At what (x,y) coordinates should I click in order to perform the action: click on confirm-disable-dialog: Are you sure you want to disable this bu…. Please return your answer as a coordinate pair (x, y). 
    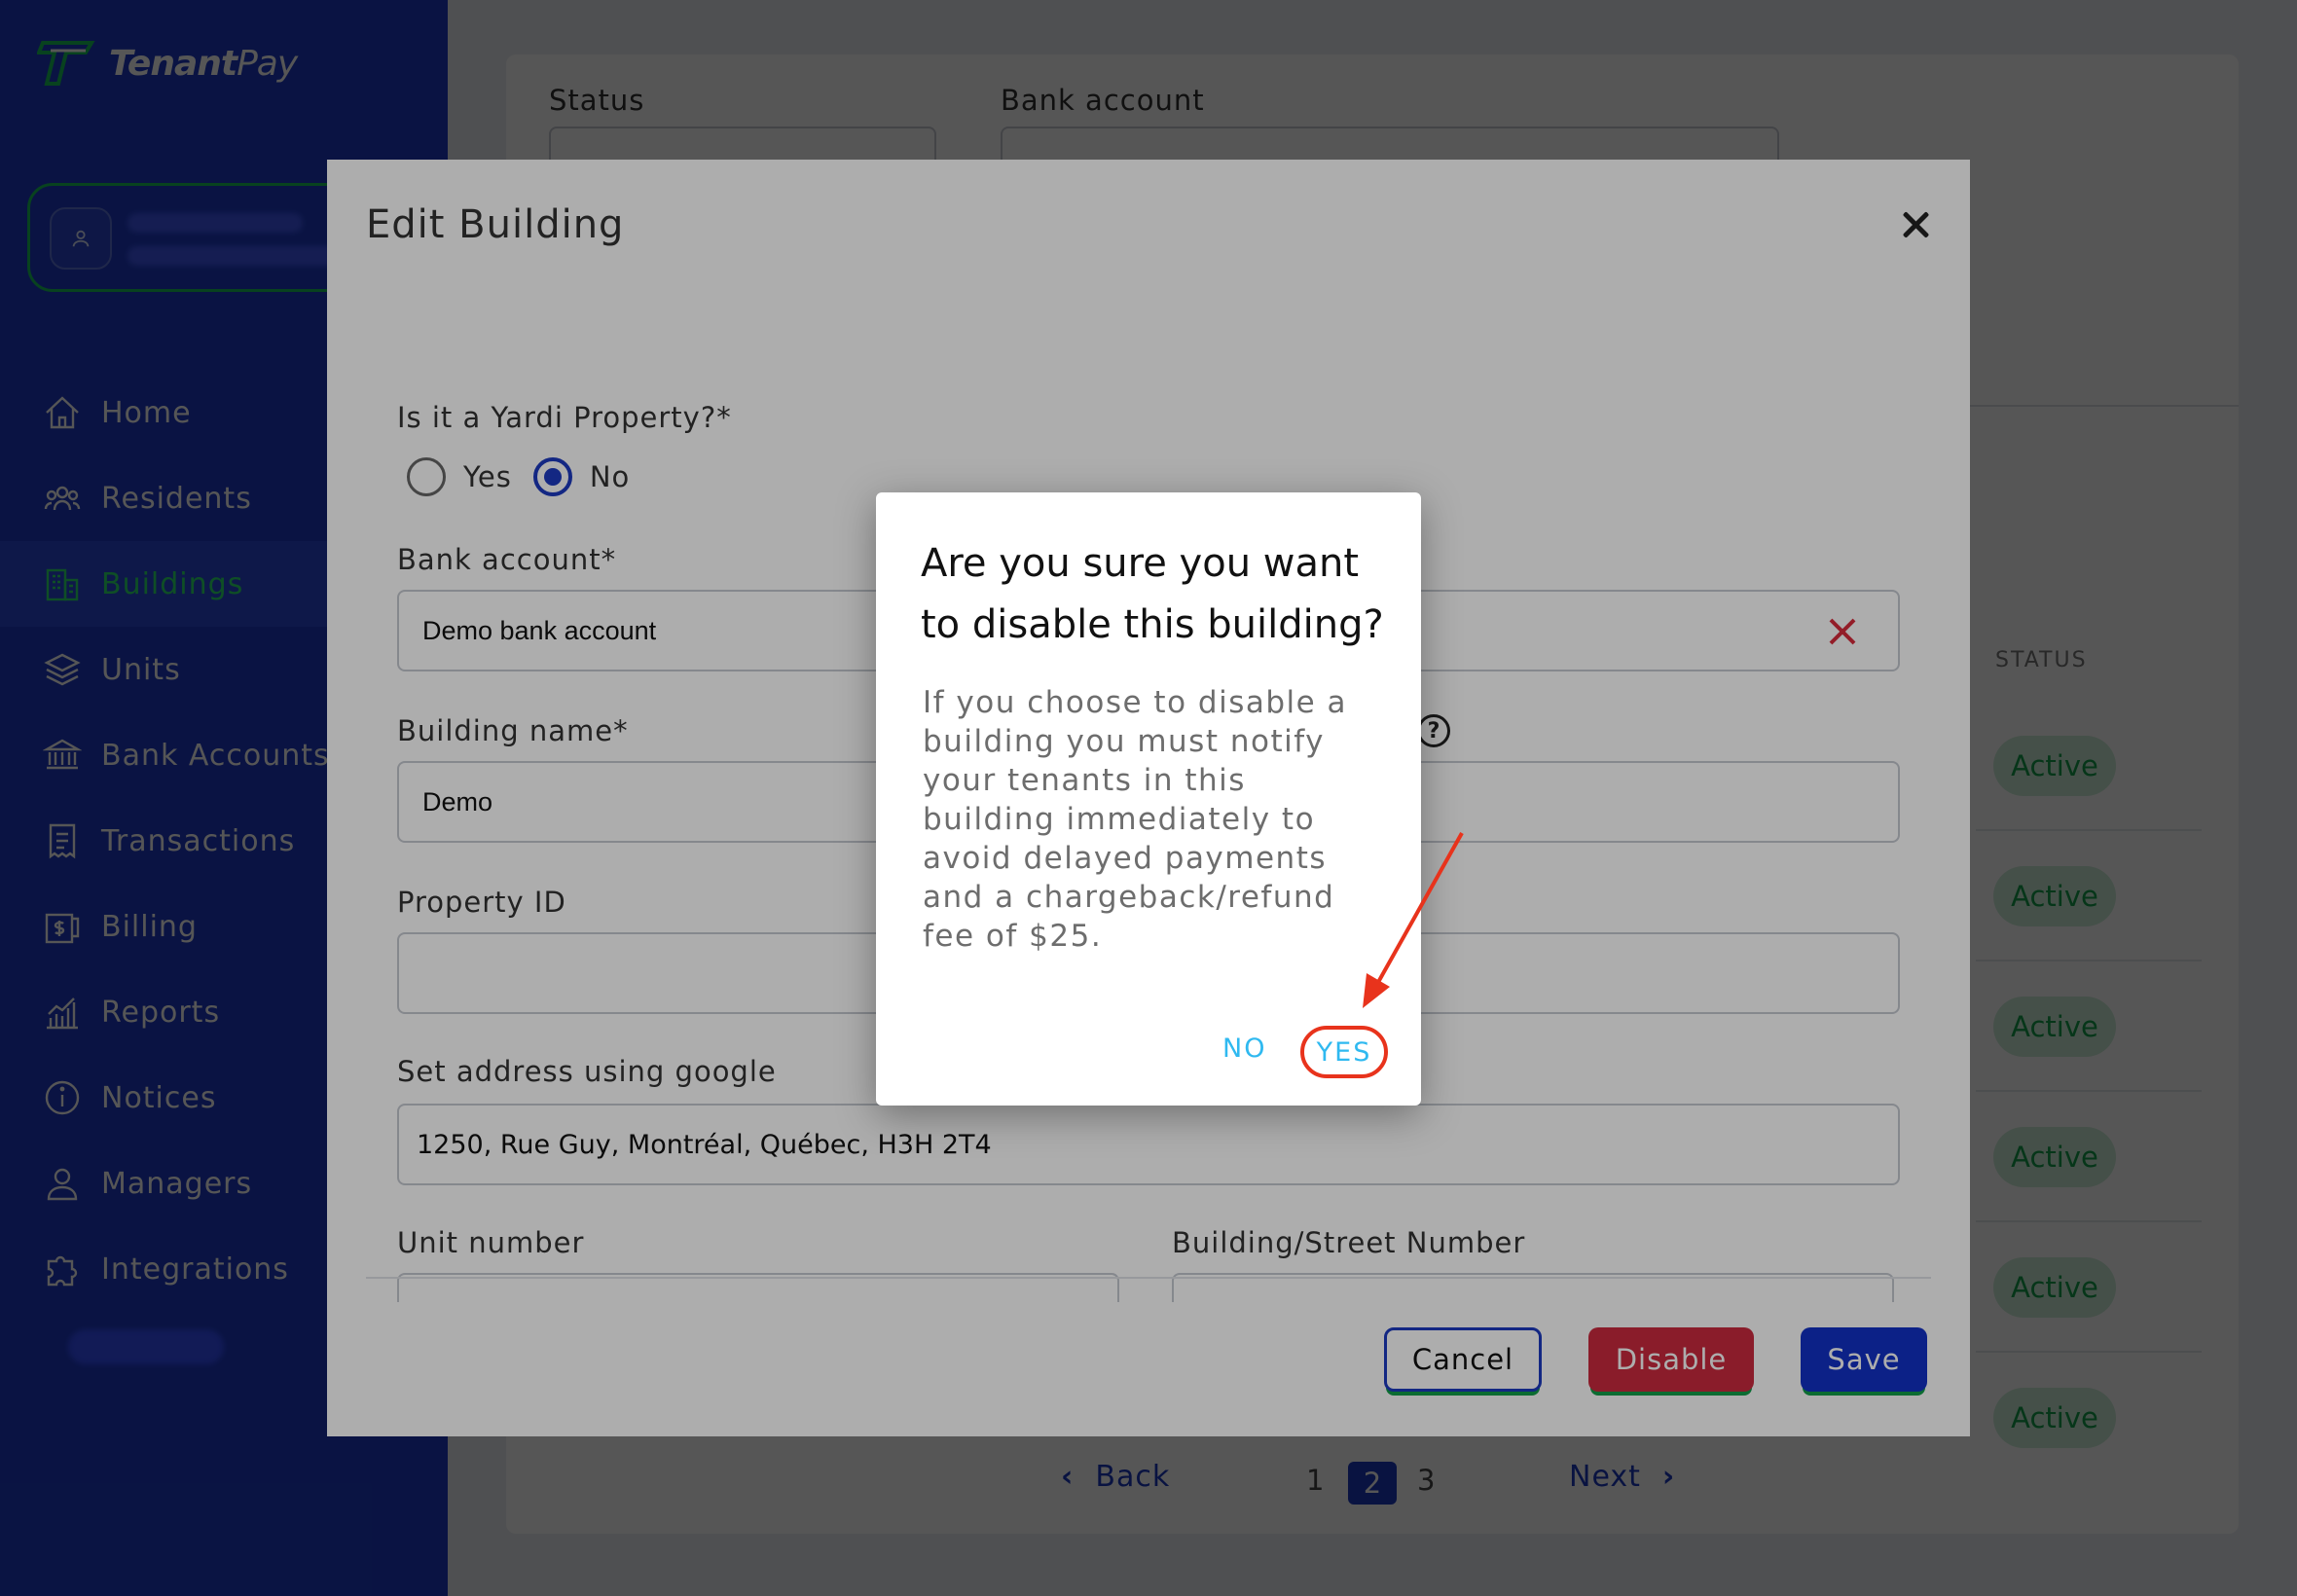
    Looking at the image, I should click on (1148, 799).